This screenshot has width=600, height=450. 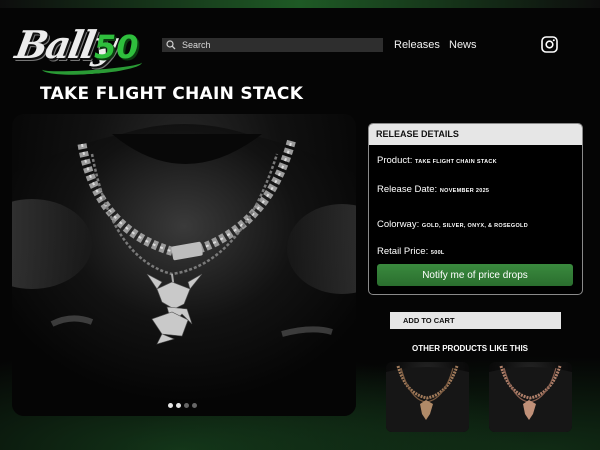 What do you see at coordinates (407, 189) in the screenshot?
I see `release-date-label: Release Date:` at bounding box center [407, 189].